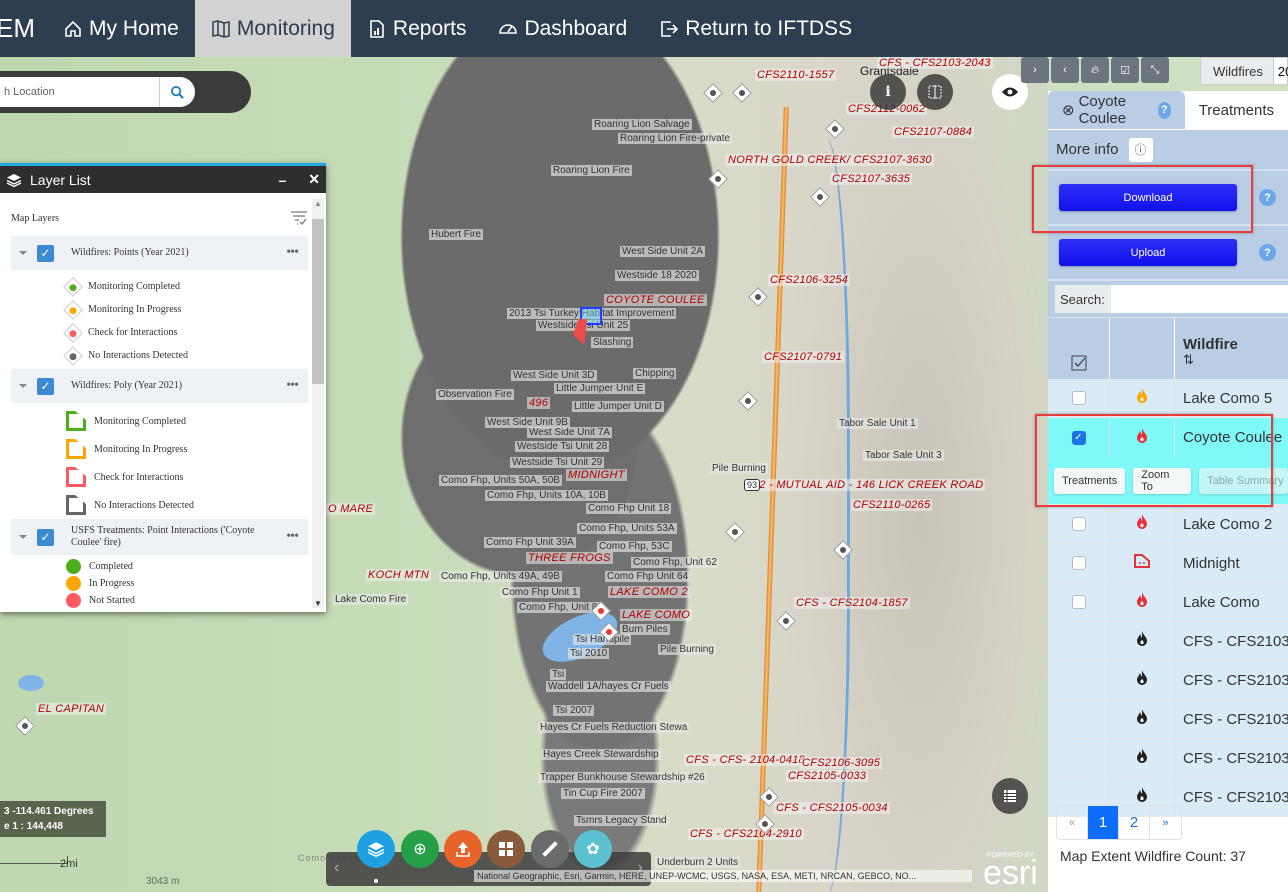 The height and width of the screenshot is (892, 1288). What do you see at coordinates (1035, 70) in the screenshot?
I see `panel-expand-button: ›` at bounding box center [1035, 70].